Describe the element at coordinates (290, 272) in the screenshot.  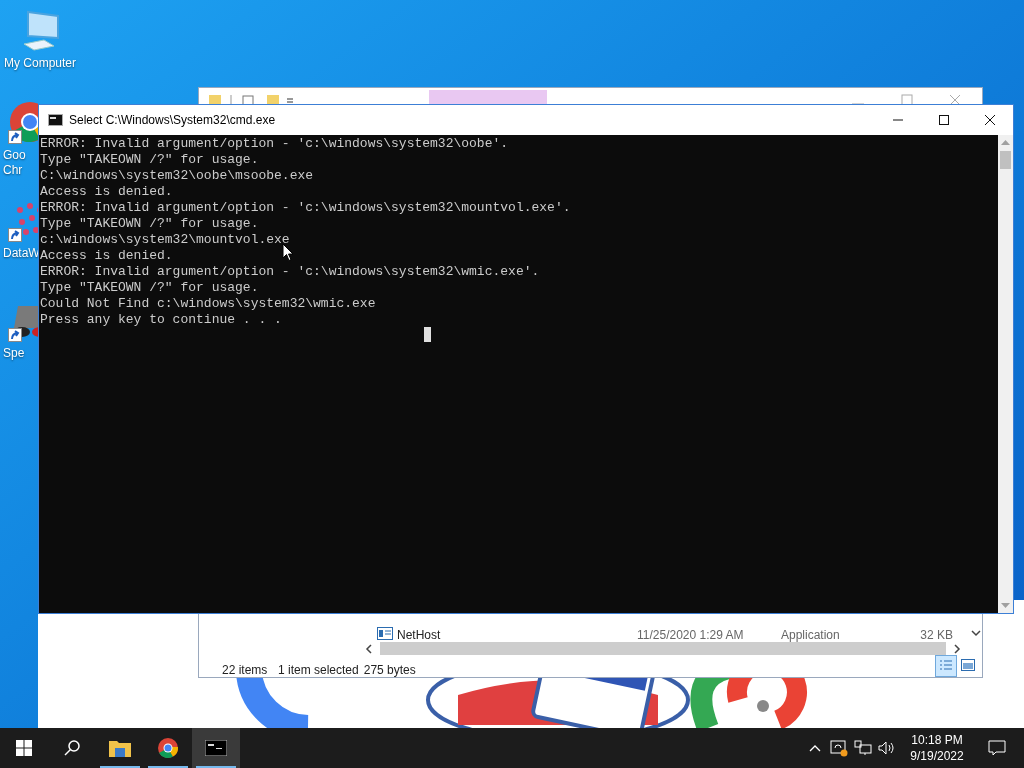
I see `console-line: ERROR: Invalid argument/option - 'c:\windows\system32\wmic.exe'.` at that location.